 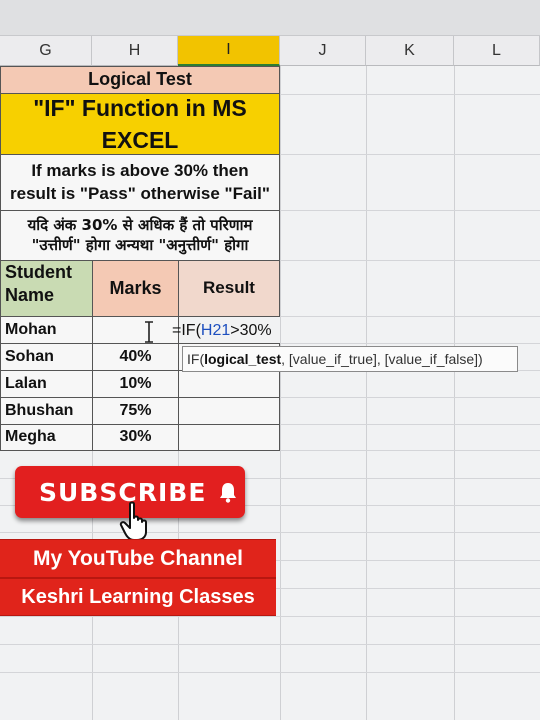 What do you see at coordinates (138, 521) in the screenshot?
I see `hand-pointer-icon` at bounding box center [138, 521].